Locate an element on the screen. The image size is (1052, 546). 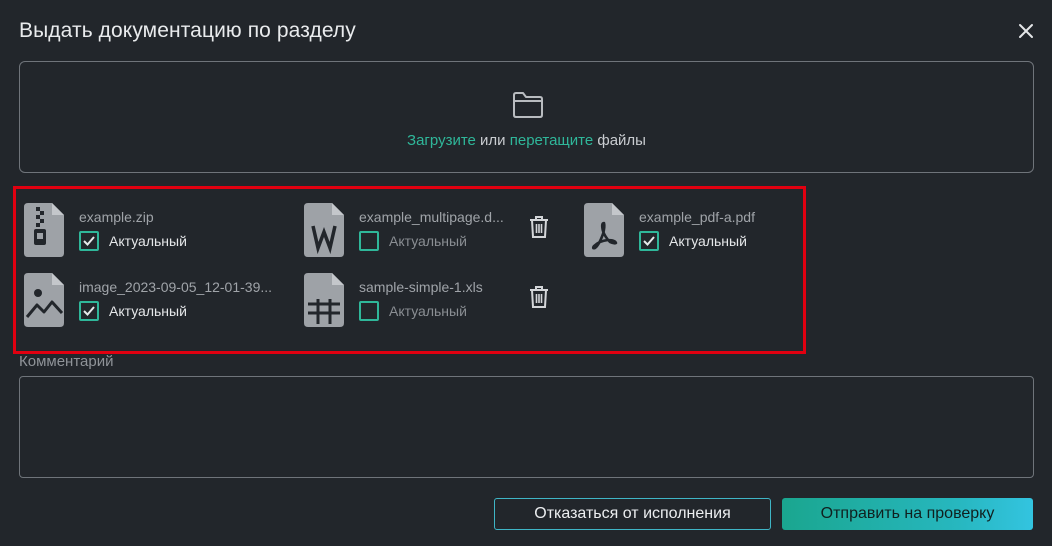
dropzone-hint: Загрузите или перетащите файлы is located at coordinates (526, 140).